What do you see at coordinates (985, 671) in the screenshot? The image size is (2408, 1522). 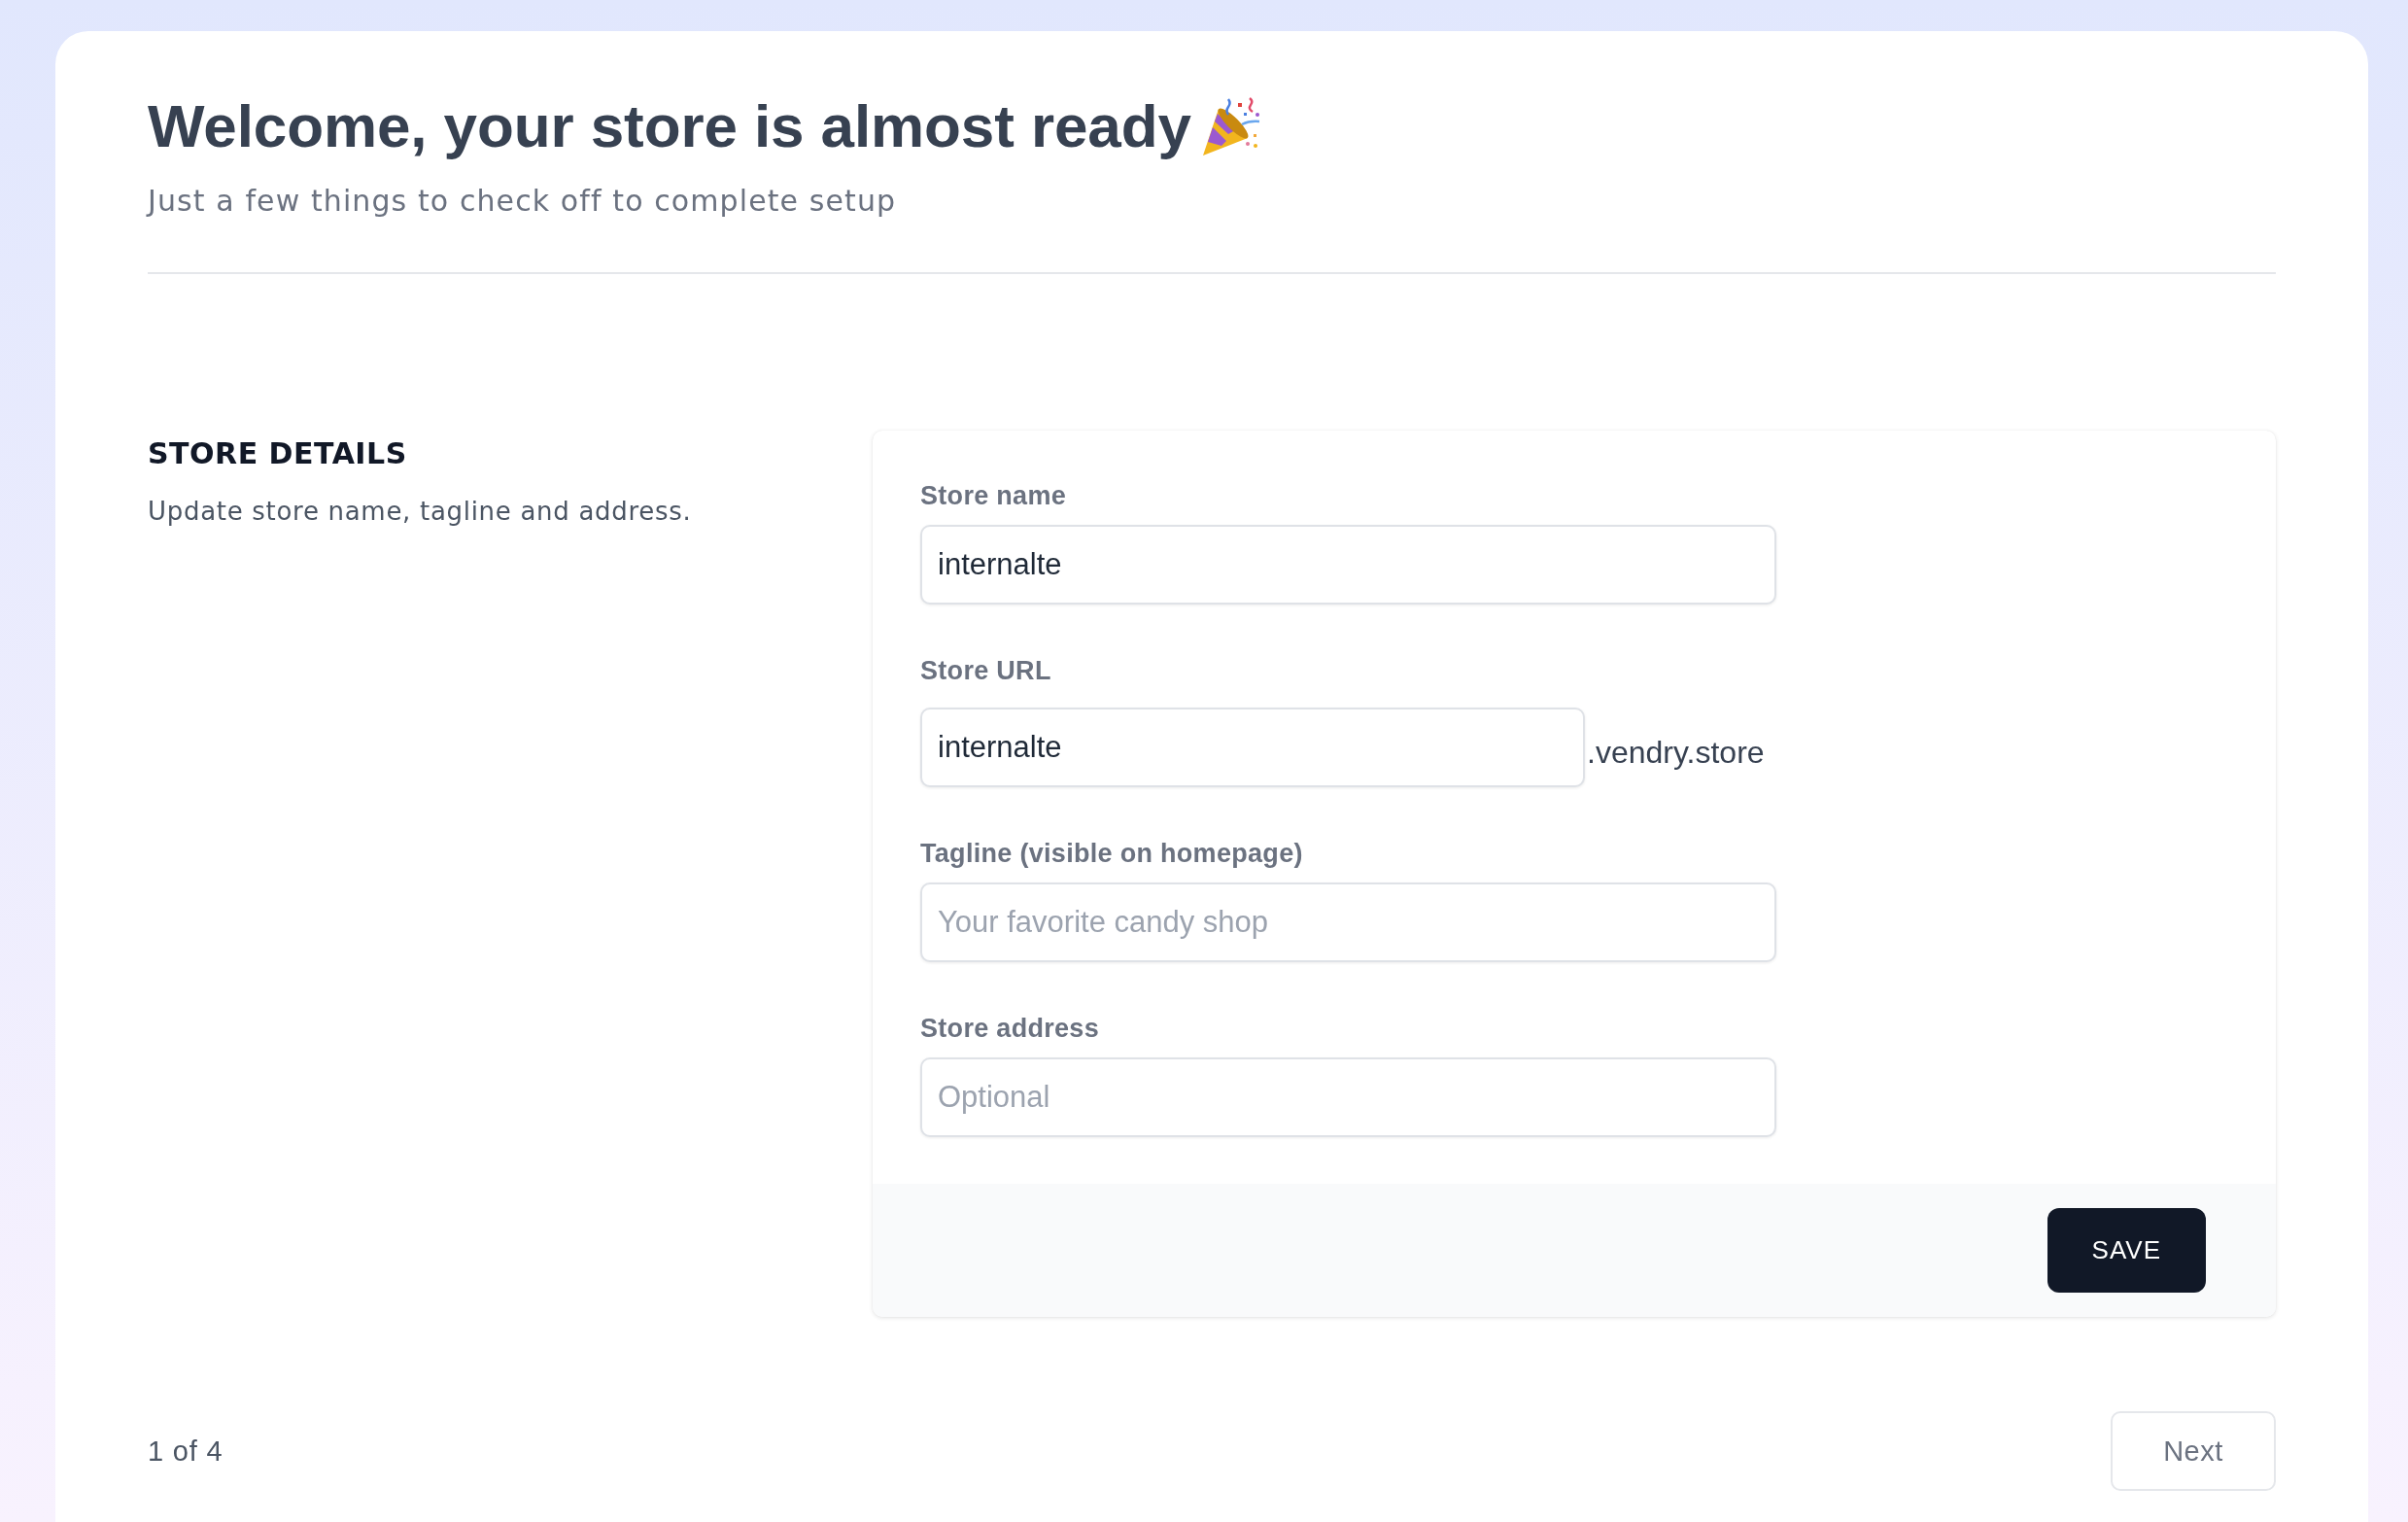 I see `field-label: Store URL` at bounding box center [985, 671].